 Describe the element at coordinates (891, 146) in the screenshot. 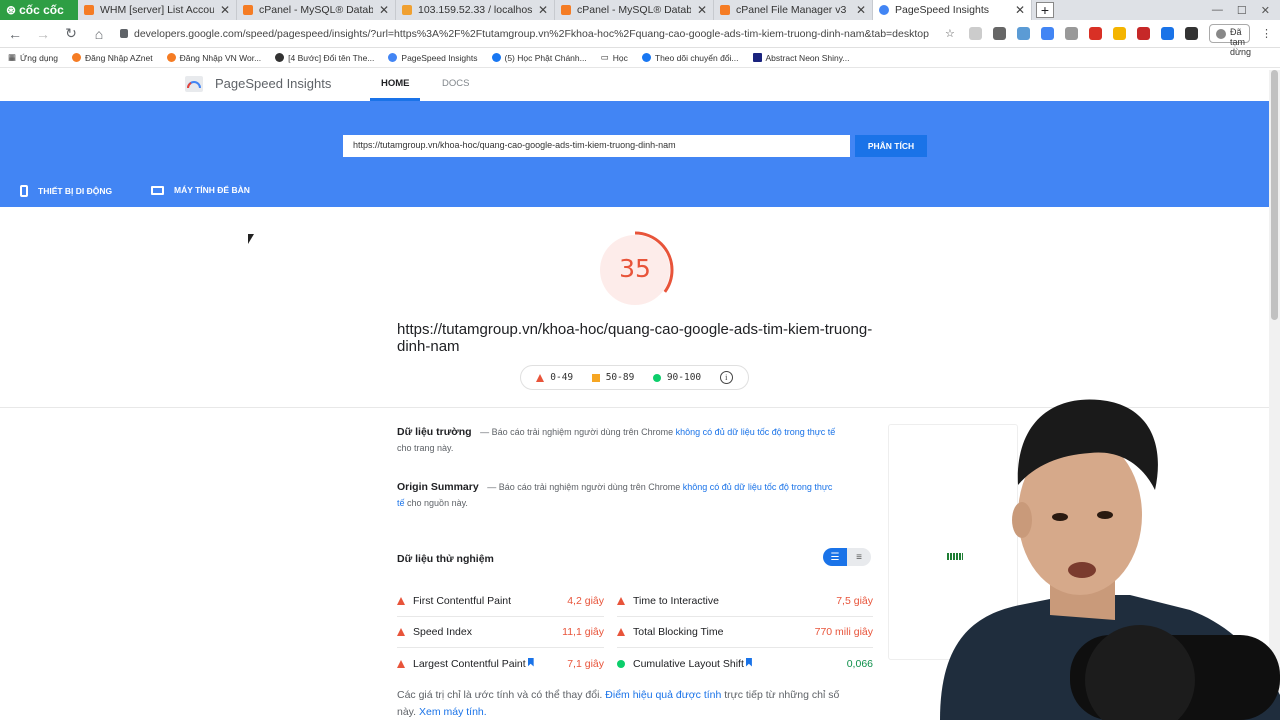

I see `analyze-button: PHÂN TÍCH` at that location.